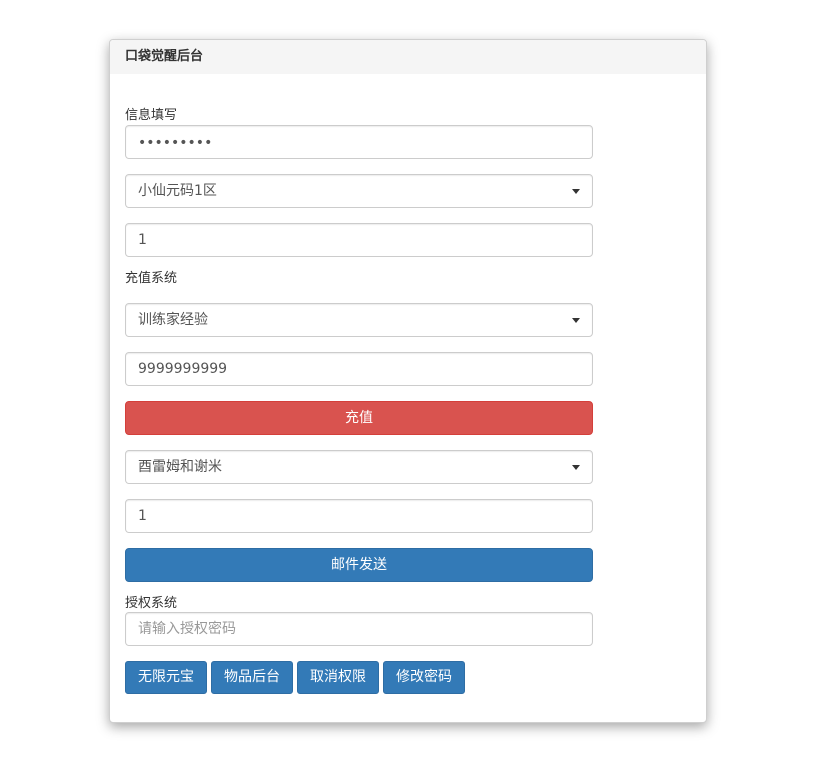 The image size is (826, 761). What do you see at coordinates (359, 516) in the screenshot?
I see `item-quantity-field: 1` at bounding box center [359, 516].